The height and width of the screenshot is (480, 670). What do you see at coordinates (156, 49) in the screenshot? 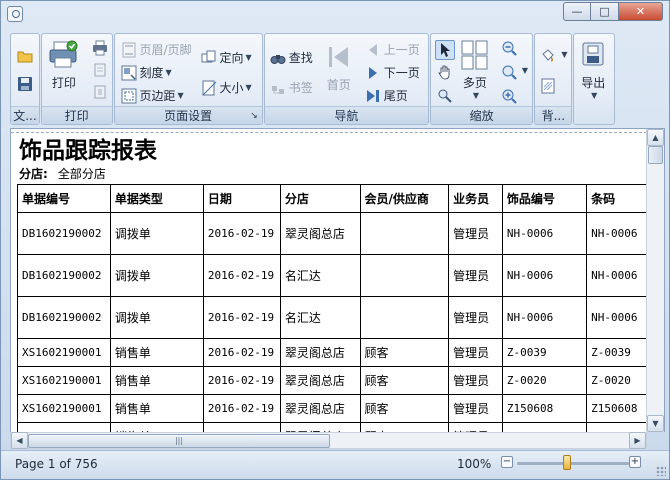
I see `header-footer-button: 页眉/页脚` at bounding box center [156, 49].